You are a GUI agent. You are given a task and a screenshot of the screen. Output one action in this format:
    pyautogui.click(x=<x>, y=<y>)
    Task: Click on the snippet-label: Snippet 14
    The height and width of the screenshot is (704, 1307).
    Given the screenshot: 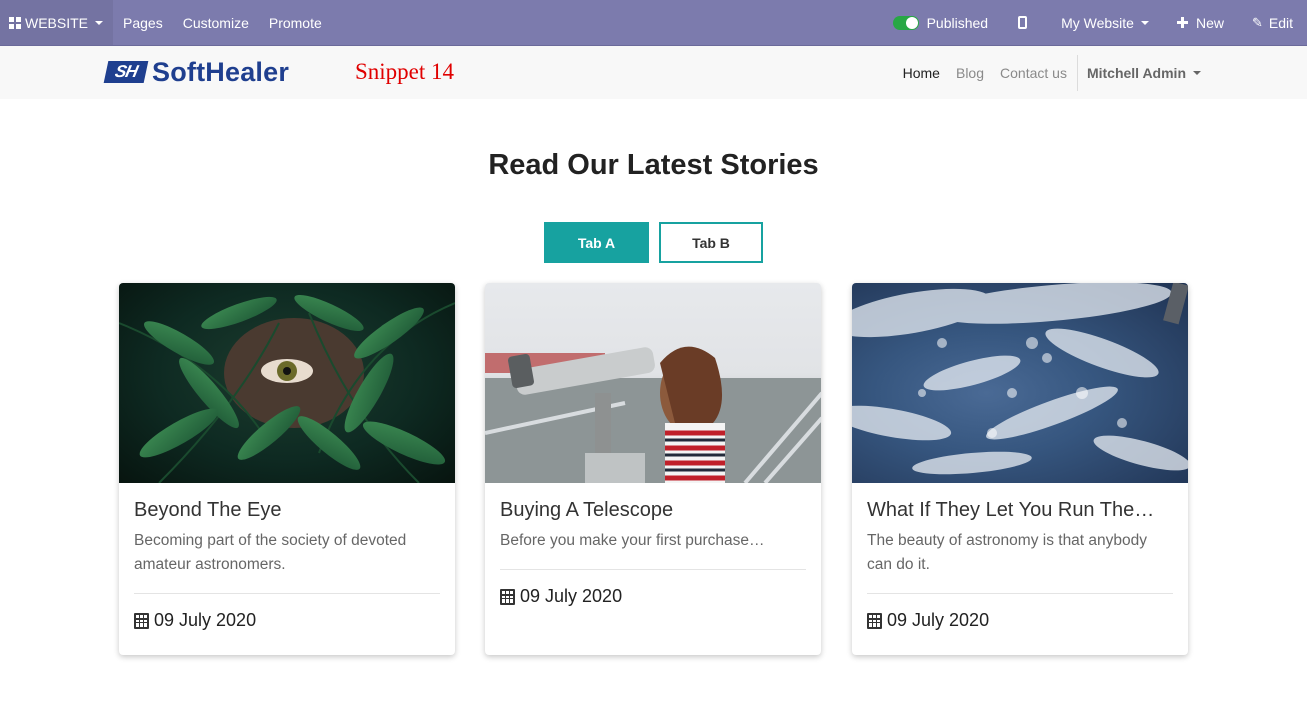 What is the action you would take?
    pyautogui.click(x=405, y=71)
    